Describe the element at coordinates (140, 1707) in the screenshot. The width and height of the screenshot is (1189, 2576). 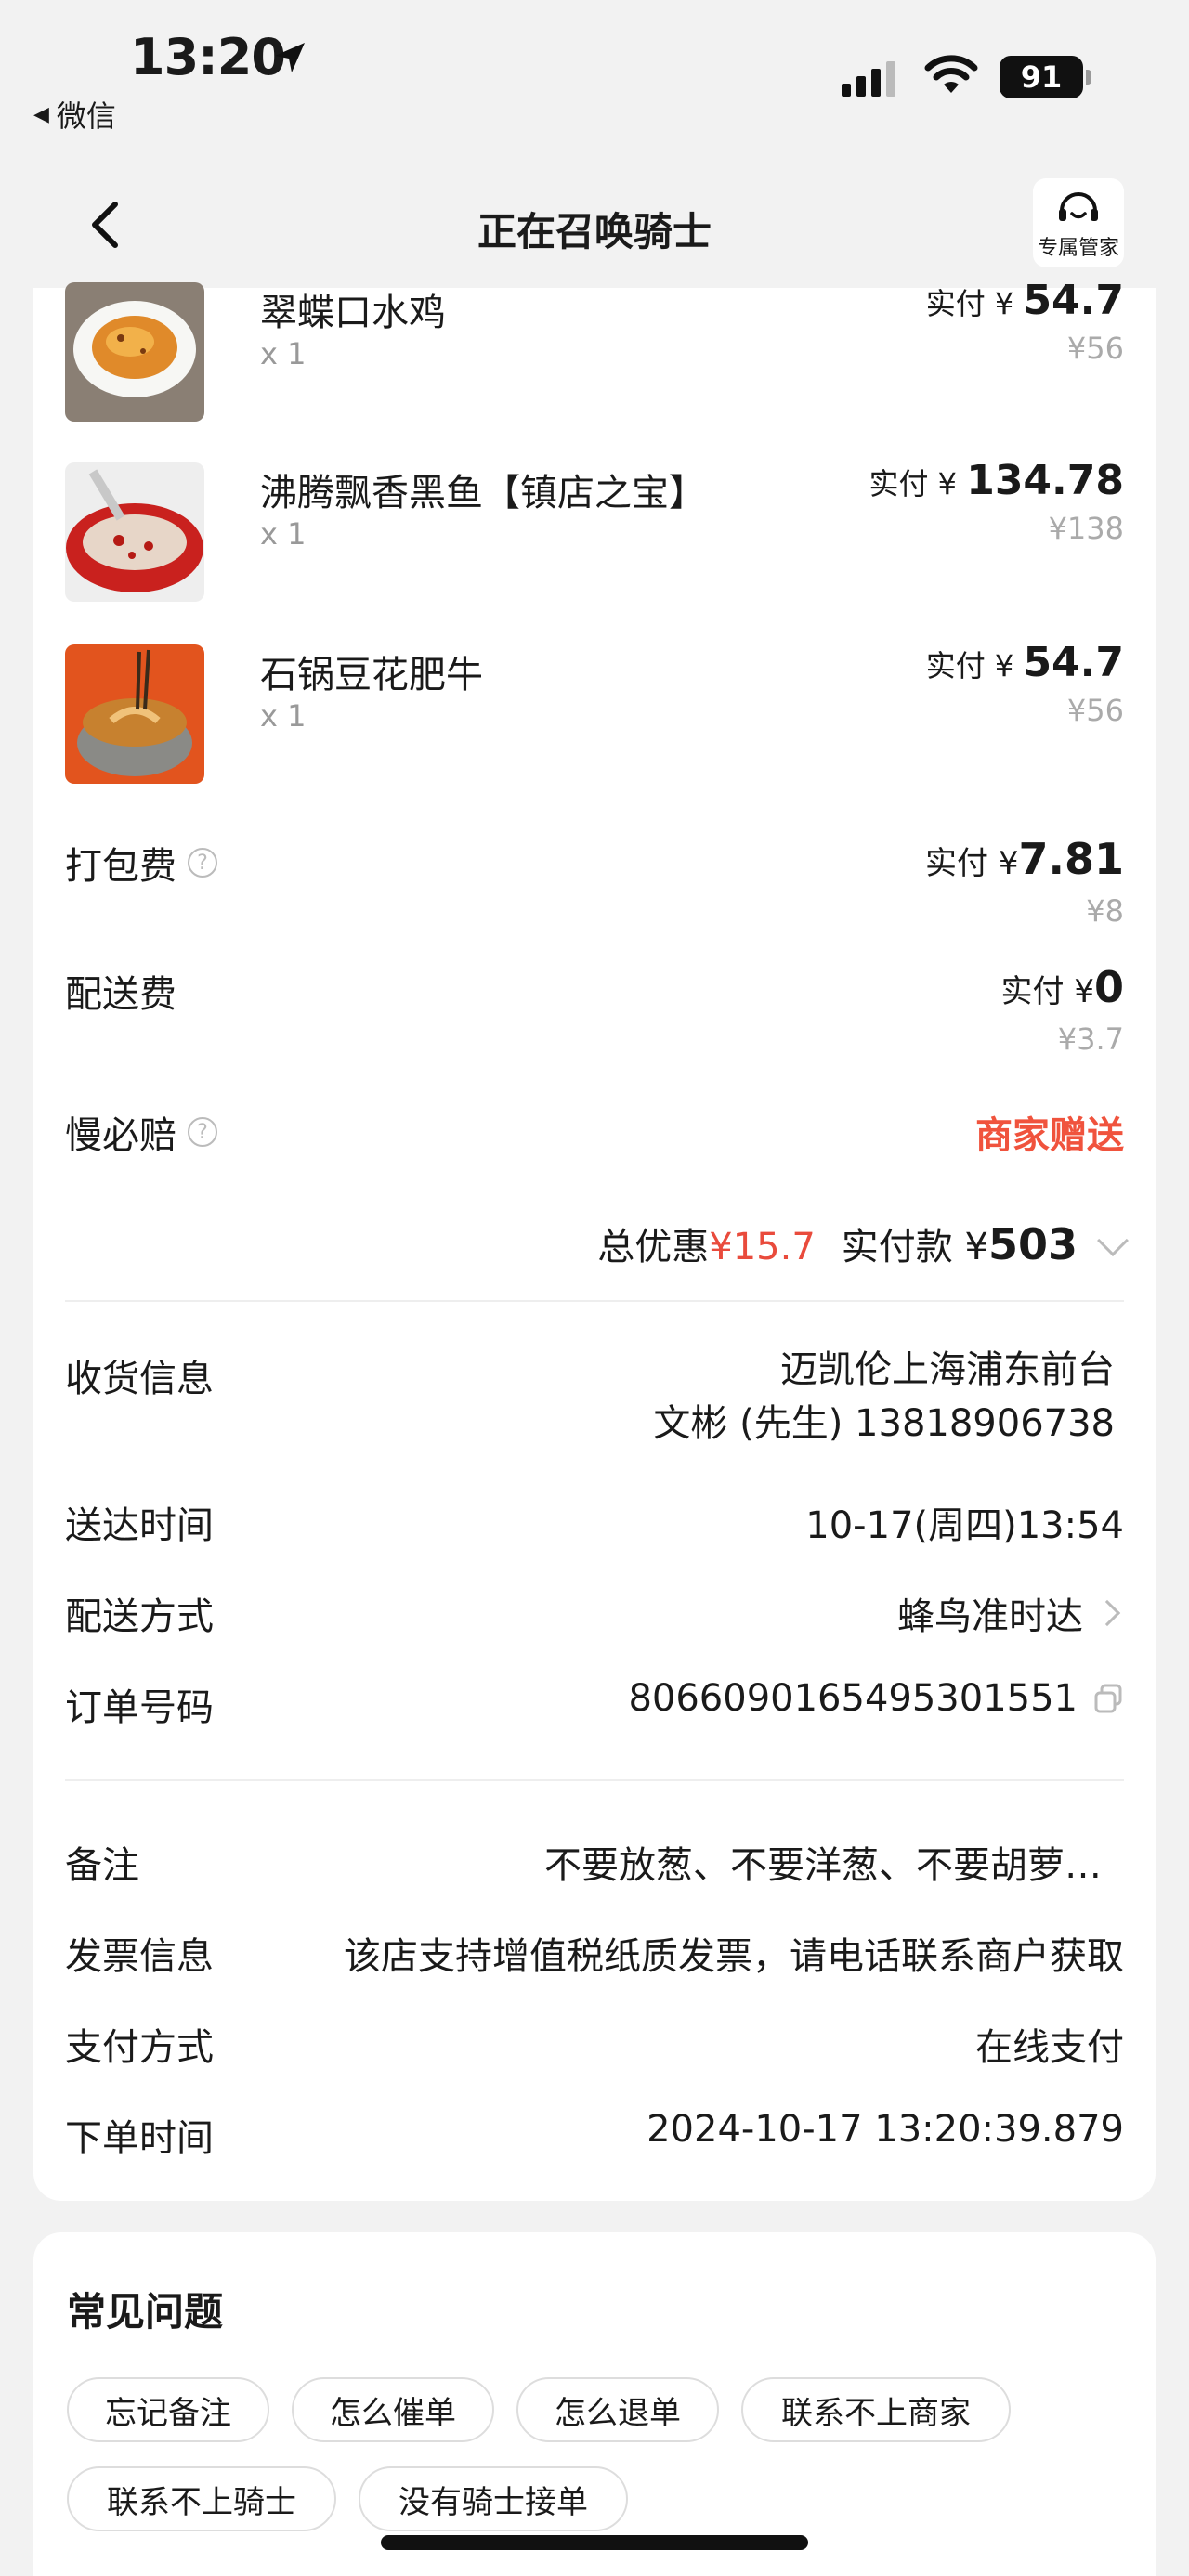
I see `order-number-label: 订单号码` at that location.